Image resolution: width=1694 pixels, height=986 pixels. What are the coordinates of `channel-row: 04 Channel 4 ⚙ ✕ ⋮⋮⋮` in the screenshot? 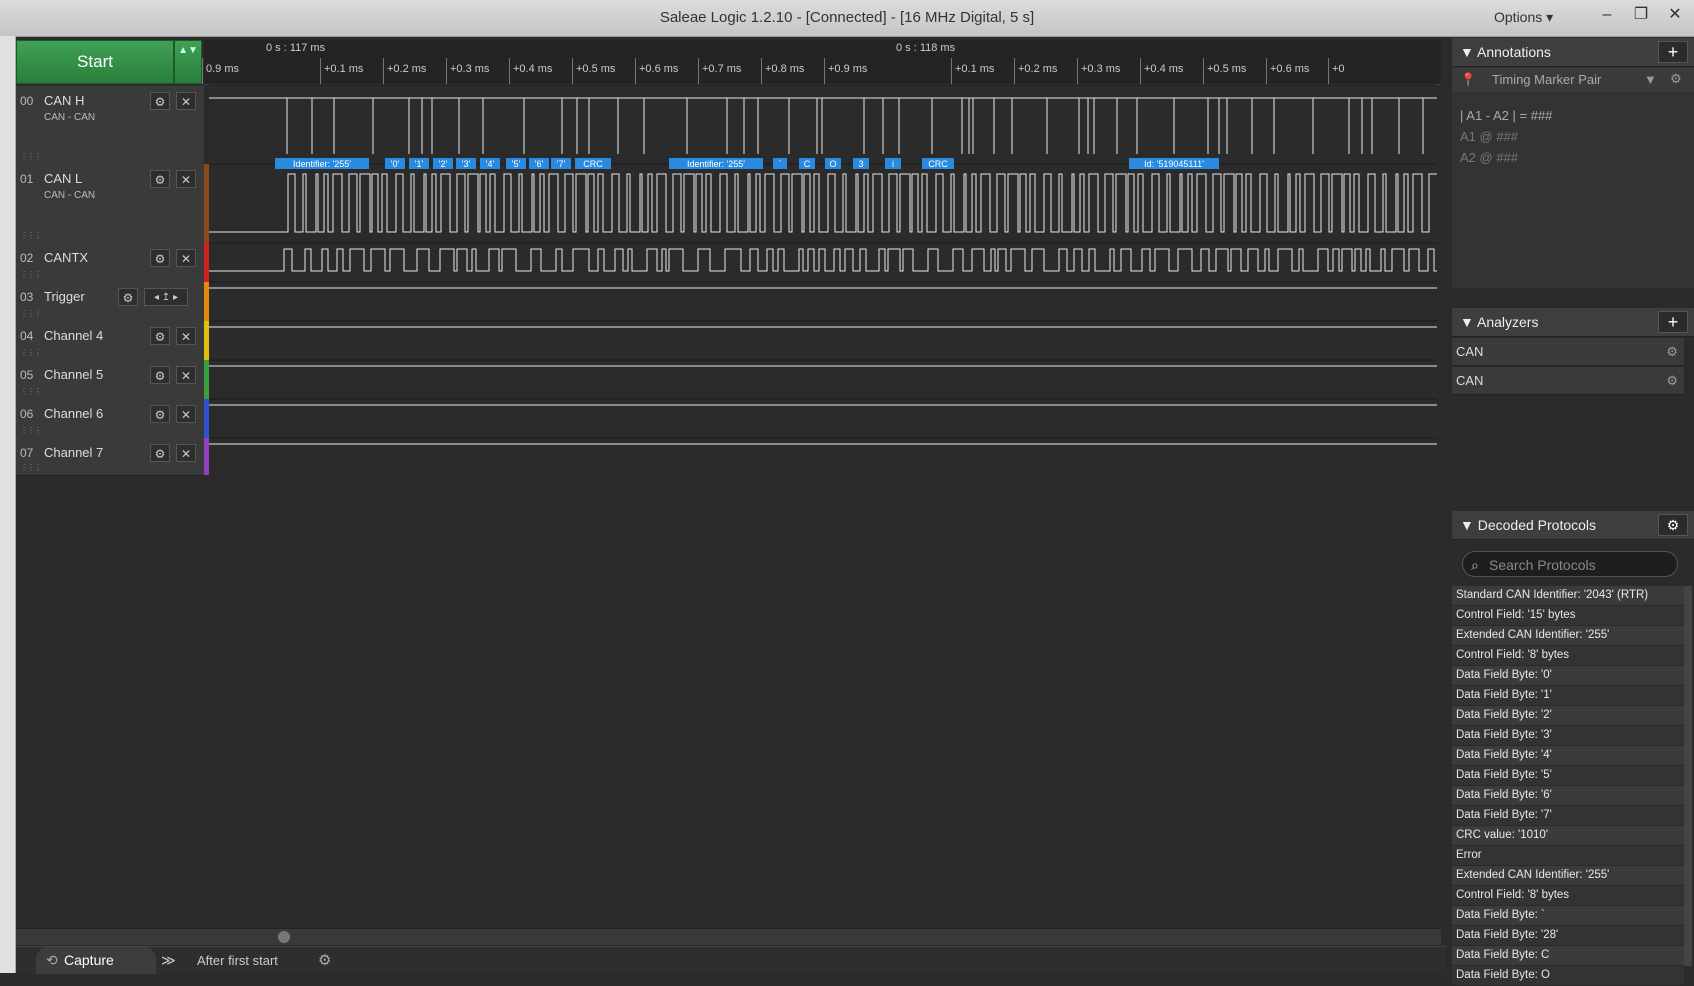 It's located at (110, 341).